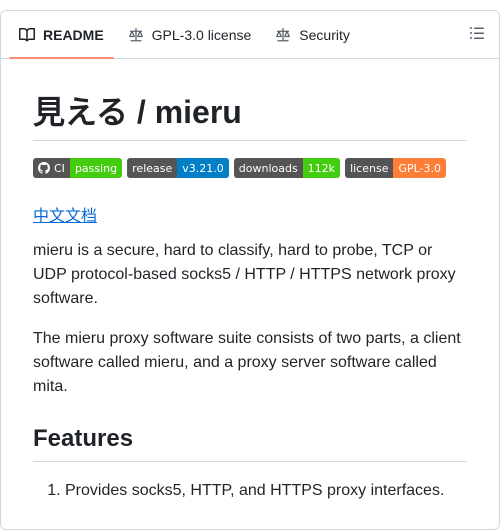  What do you see at coordinates (396, 168) in the screenshot?
I see `license-badge: license GPL-3.0` at bounding box center [396, 168].